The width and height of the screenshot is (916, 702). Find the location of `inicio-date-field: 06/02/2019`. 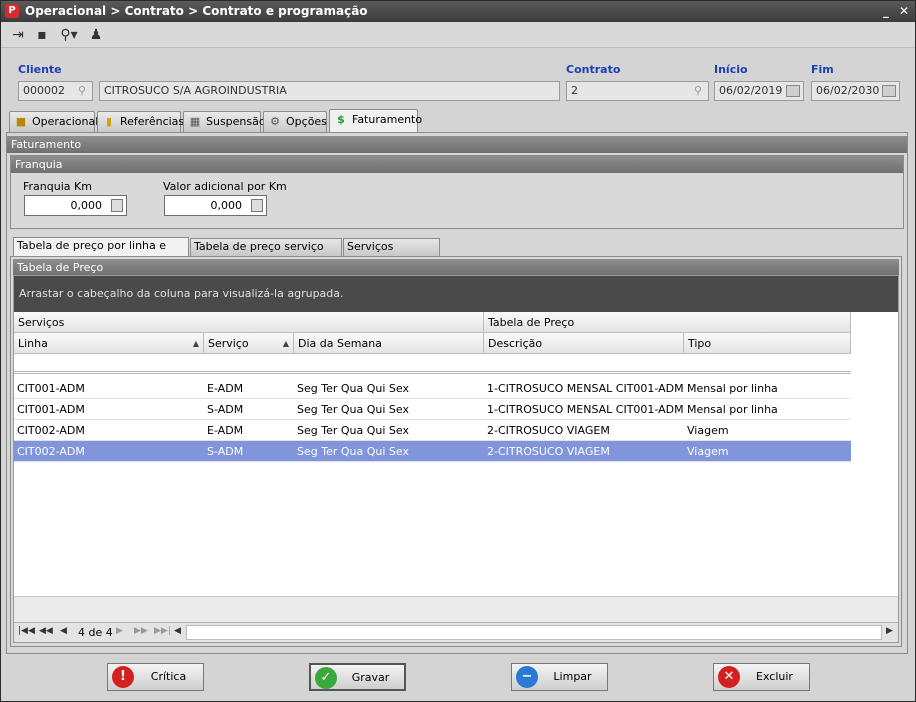

inicio-date-field: 06/02/2019 is located at coordinates (759, 91).